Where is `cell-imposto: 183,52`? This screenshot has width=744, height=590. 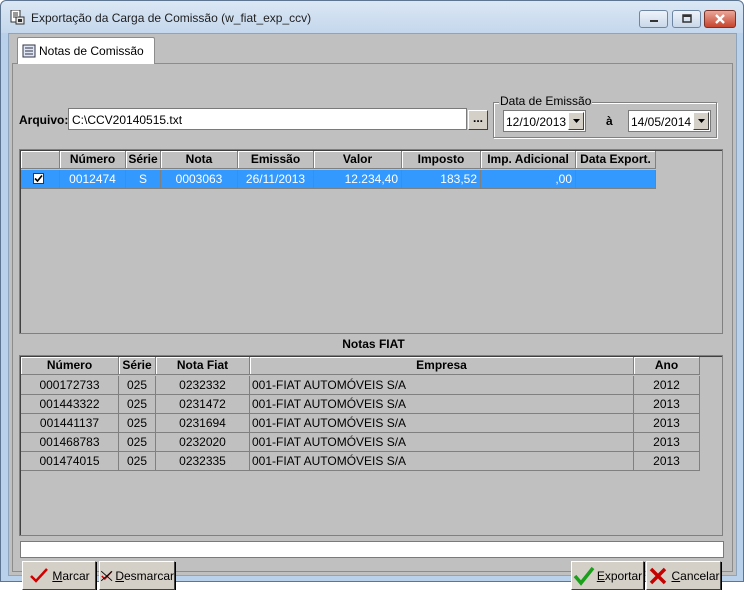
cell-imposto: 183,52 is located at coordinates (441, 179).